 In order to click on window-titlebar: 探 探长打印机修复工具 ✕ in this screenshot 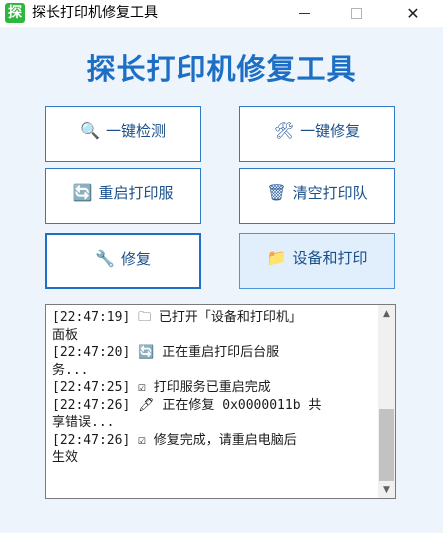, I will do `click(221, 13)`.